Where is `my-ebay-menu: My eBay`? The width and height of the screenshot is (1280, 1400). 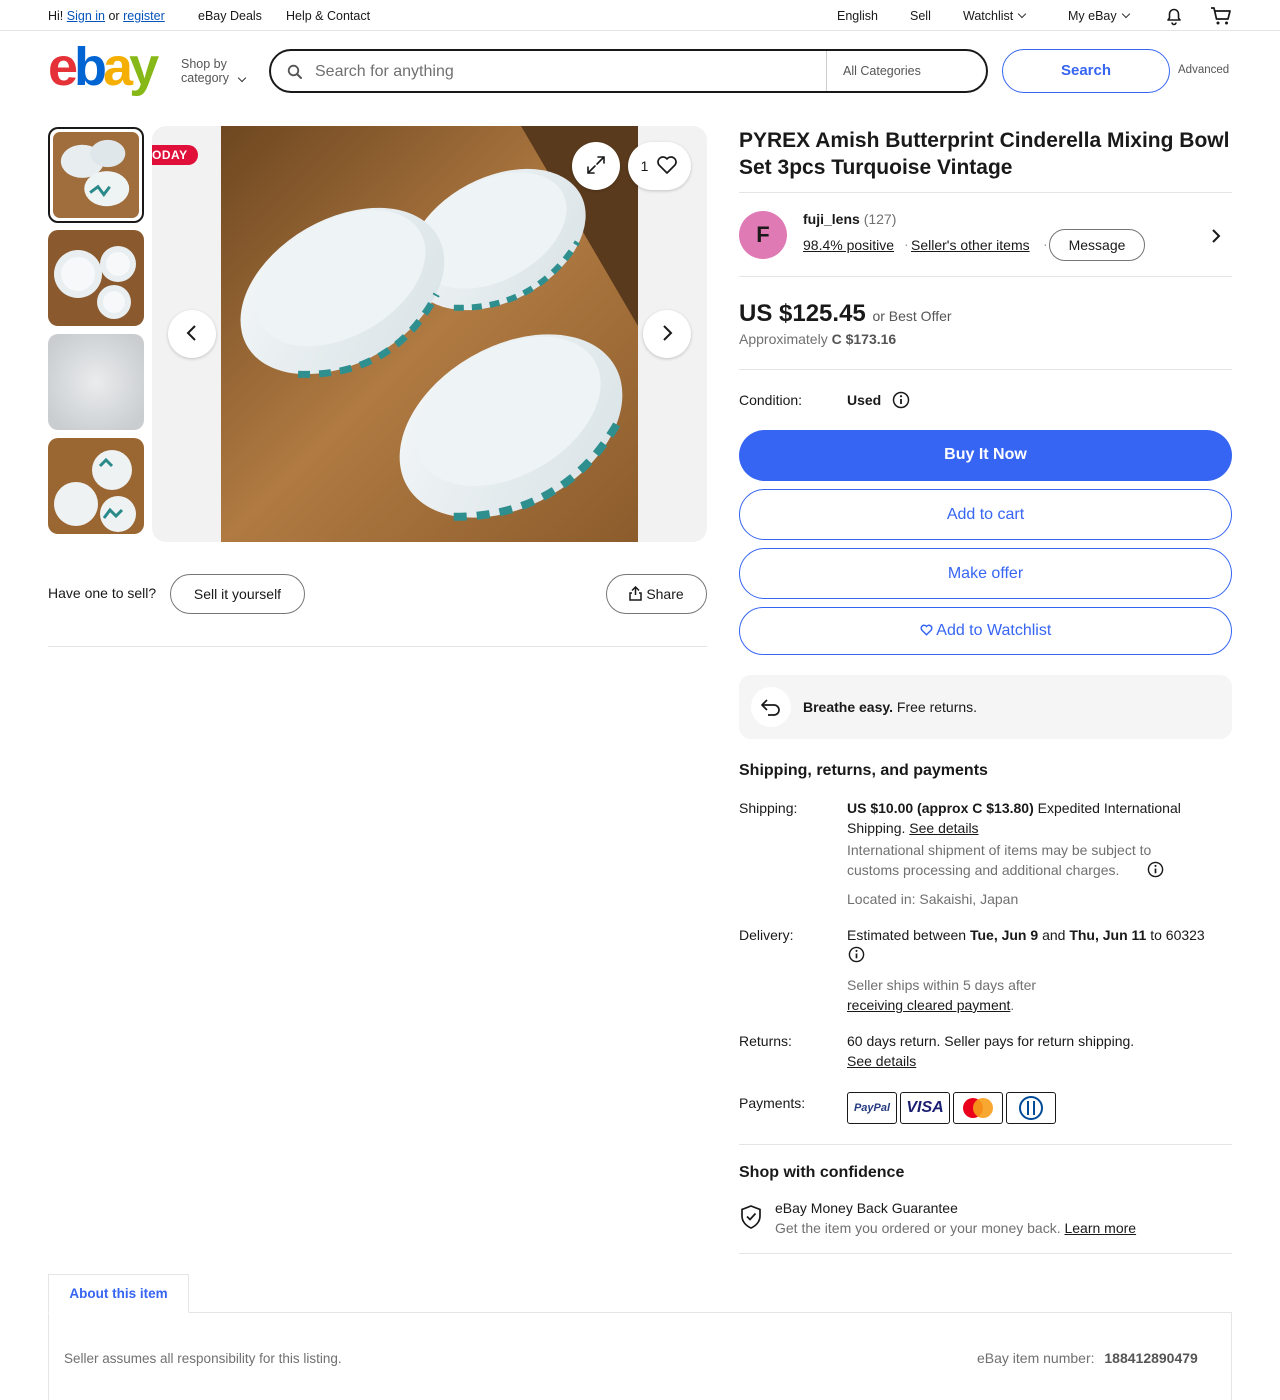
my-ebay-menu: My eBay is located at coordinates (1099, 16).